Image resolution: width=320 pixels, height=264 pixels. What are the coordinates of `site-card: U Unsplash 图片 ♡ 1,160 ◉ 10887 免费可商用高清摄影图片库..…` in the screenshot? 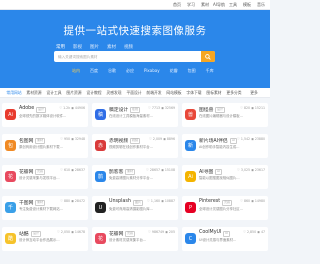 It's located at (135, 208).